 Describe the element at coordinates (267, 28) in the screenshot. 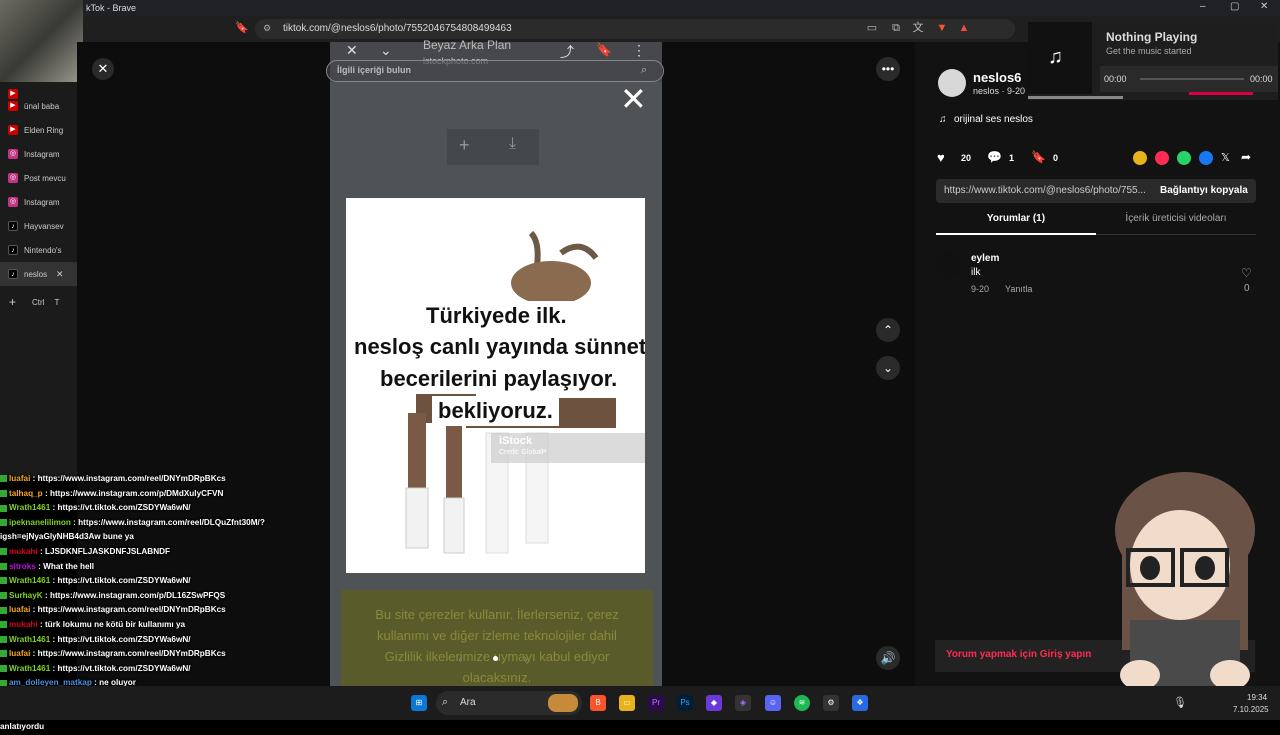

I see `site-info-icon: ⚙` at that location.